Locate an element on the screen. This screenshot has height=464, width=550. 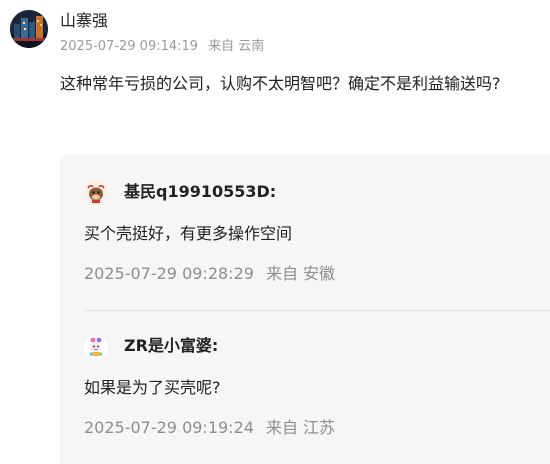
avatar-image is located at coordinates (29, 29).